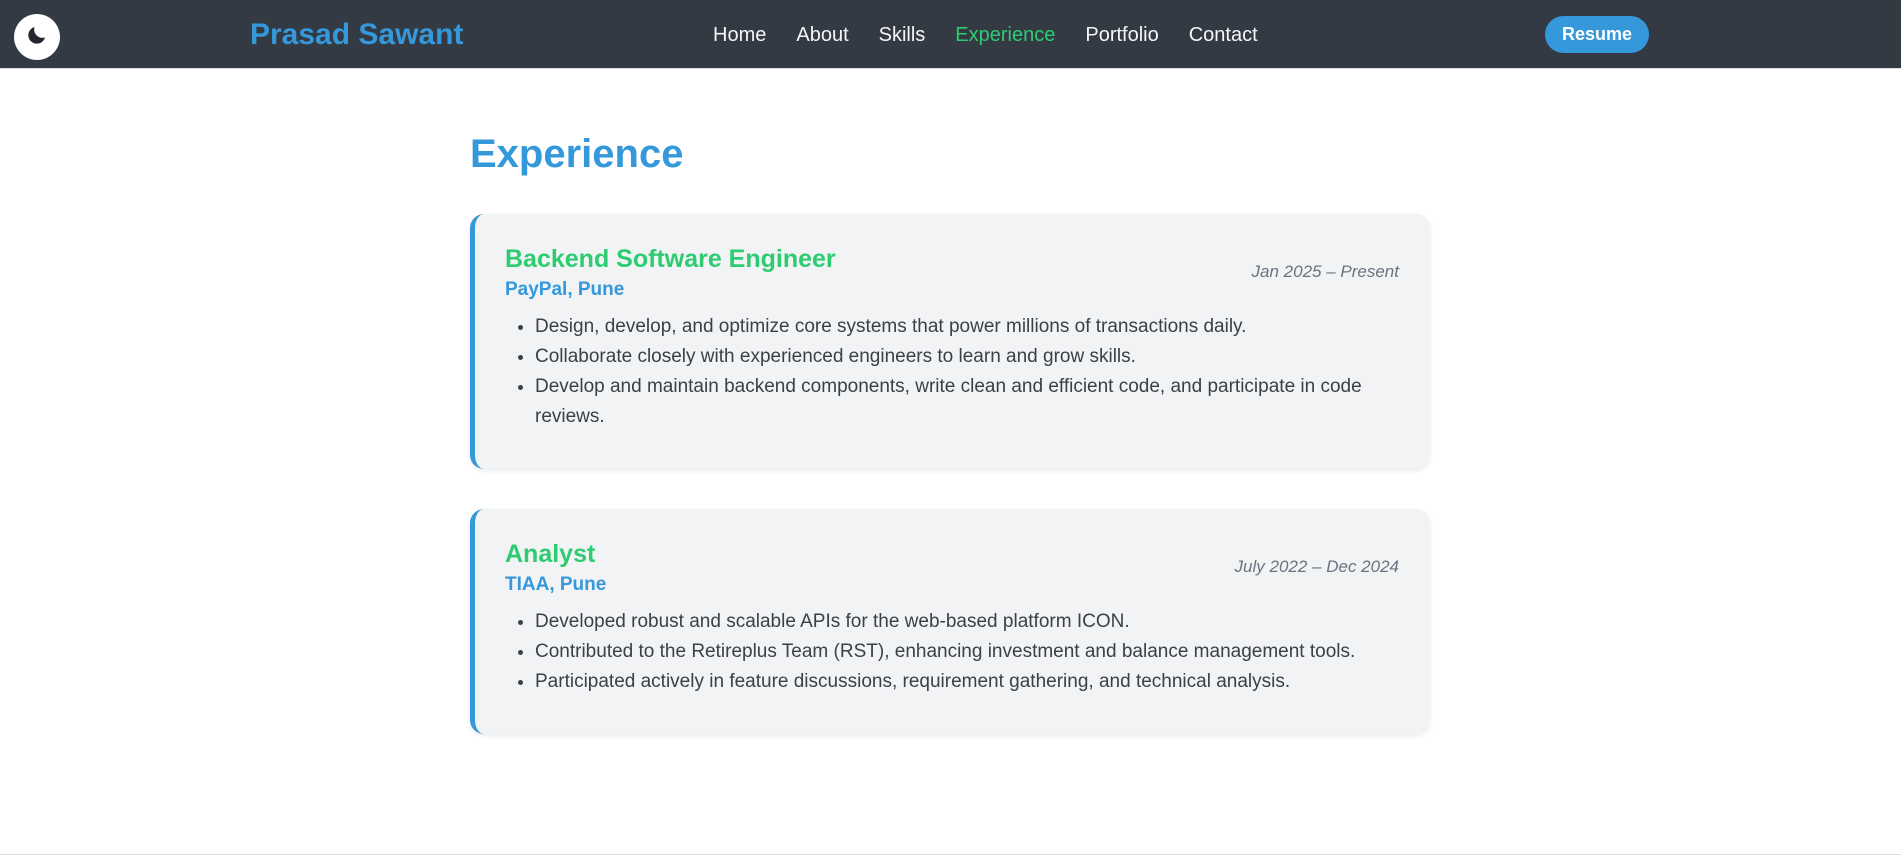  I want to click on footer-divider, so click(950, 854).